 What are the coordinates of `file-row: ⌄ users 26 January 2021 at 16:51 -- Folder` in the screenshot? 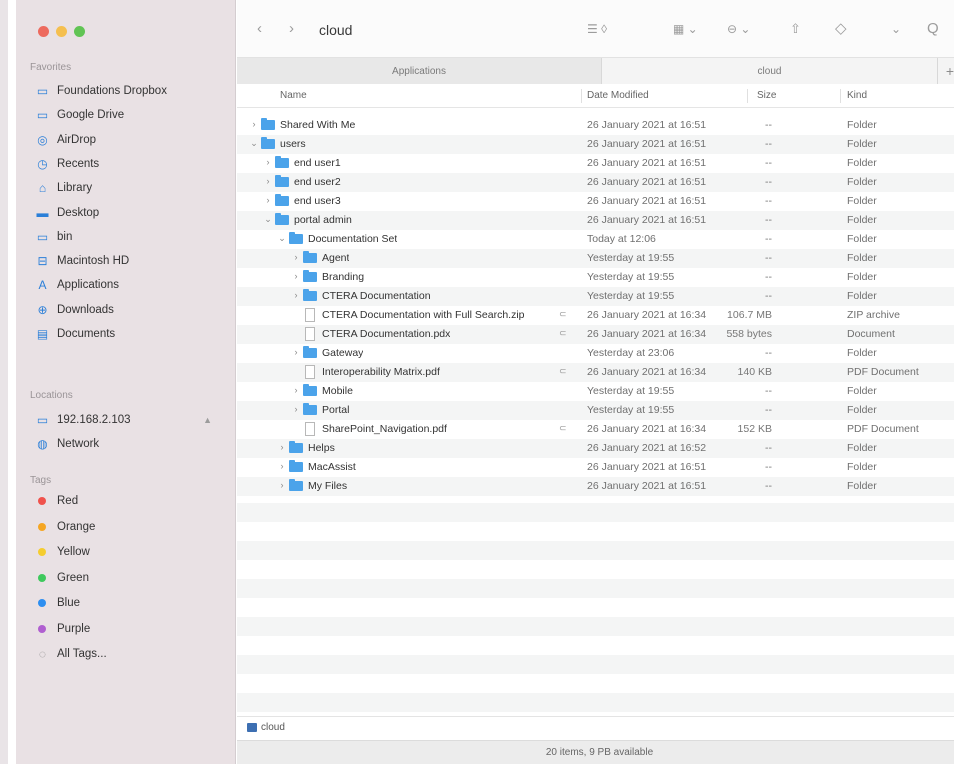 It's located at (595, 144).